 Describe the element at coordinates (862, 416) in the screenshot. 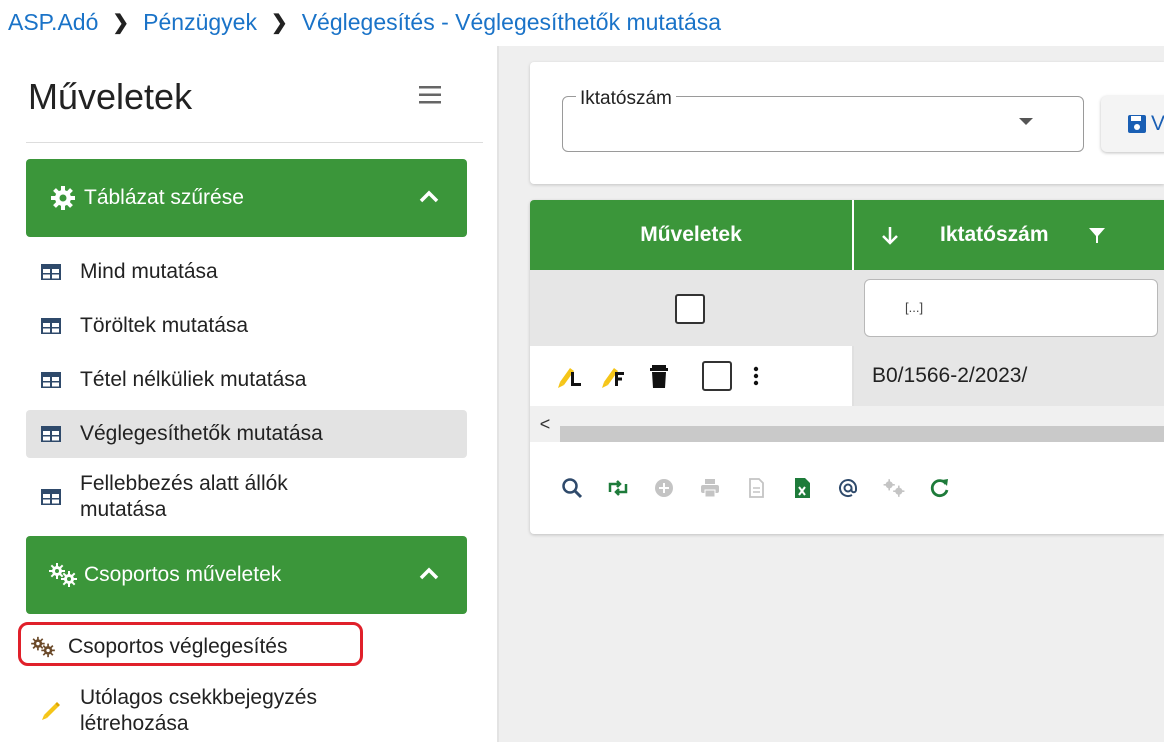

I see `scrollbar-track` at that location.